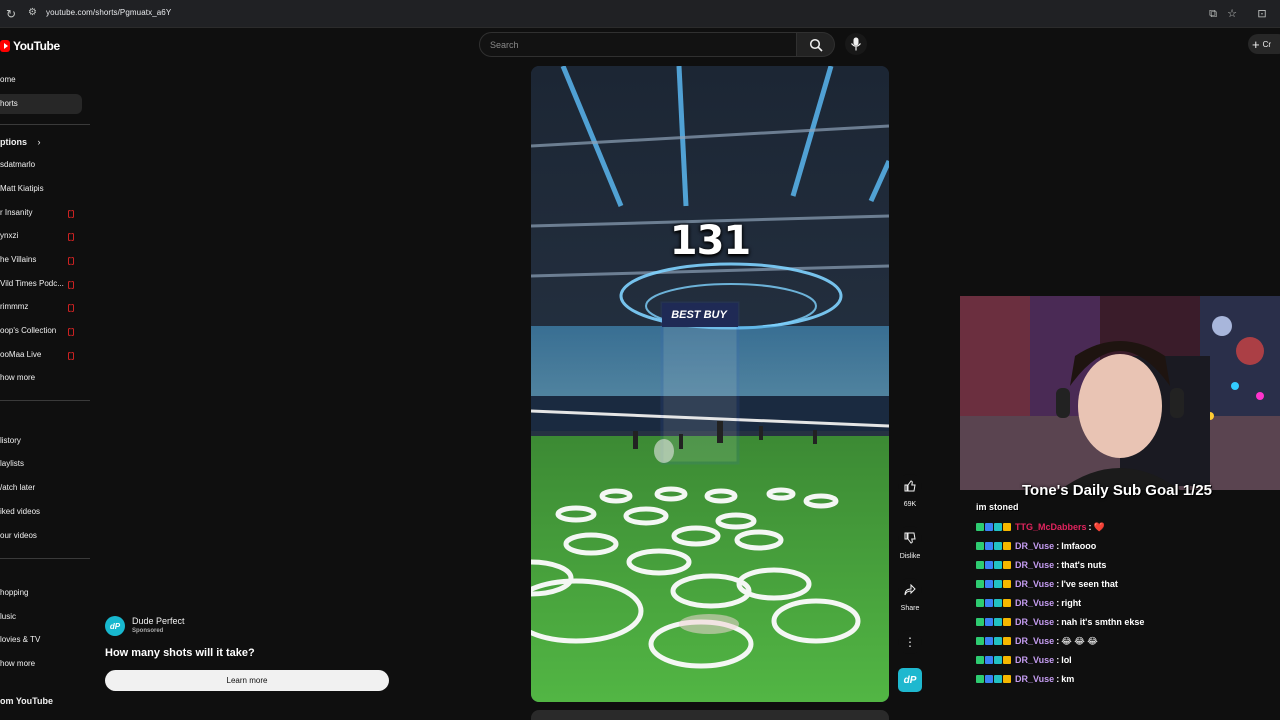  What do you see at coordinates (910, 538) in the screenshot?
I see `thumbs-down-icon` at bounding box center [910, 538].